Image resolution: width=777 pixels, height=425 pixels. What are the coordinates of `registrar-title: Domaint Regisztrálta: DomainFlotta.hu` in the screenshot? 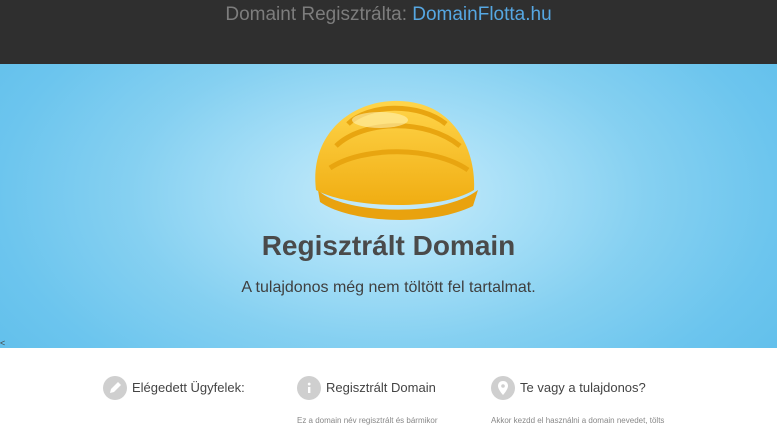 It's located at (388, 15).